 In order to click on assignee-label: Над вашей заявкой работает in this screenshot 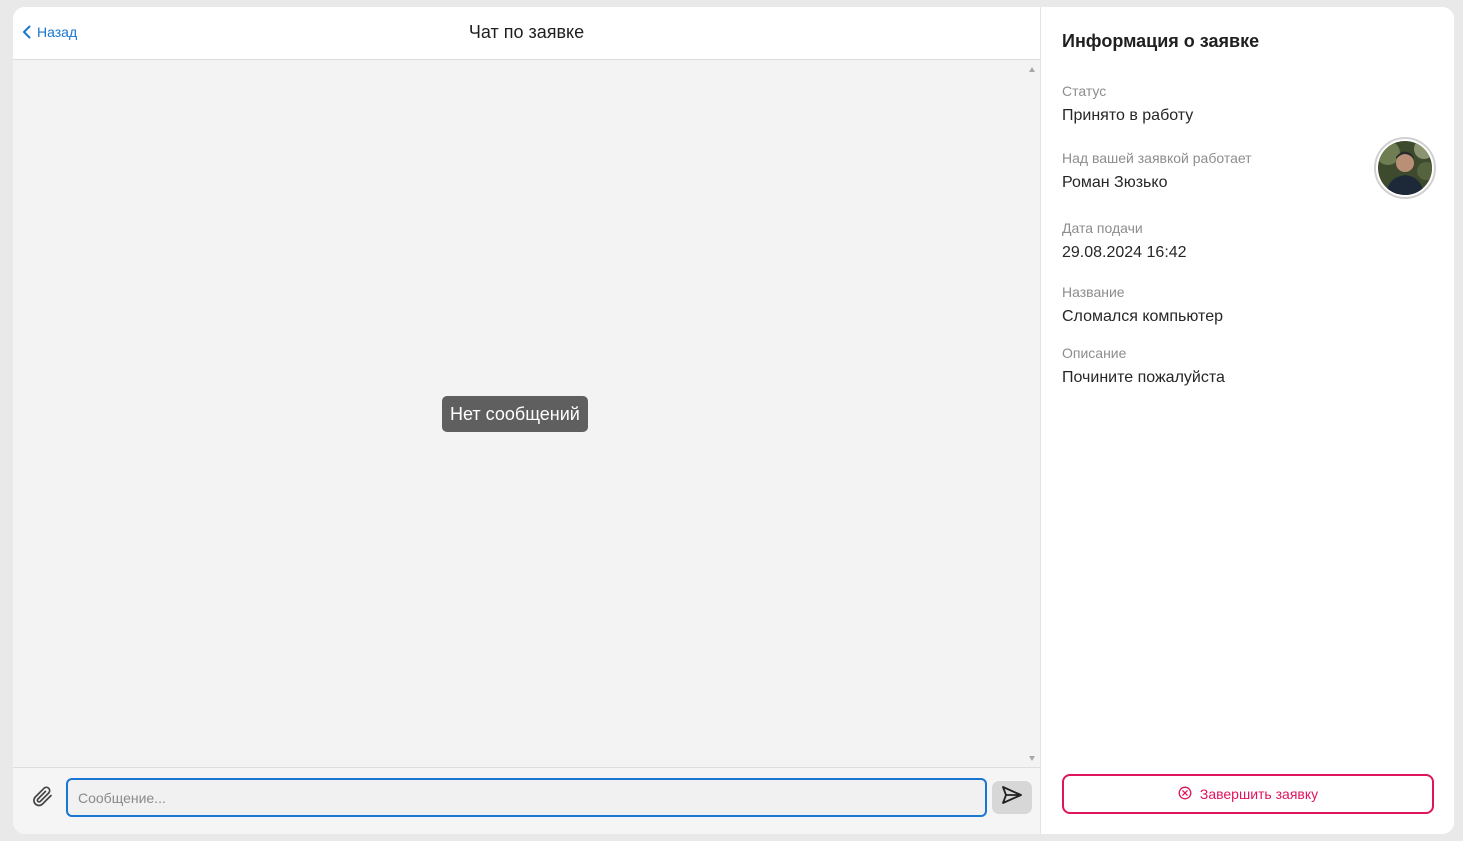, I will do `click(1157, 158)`.